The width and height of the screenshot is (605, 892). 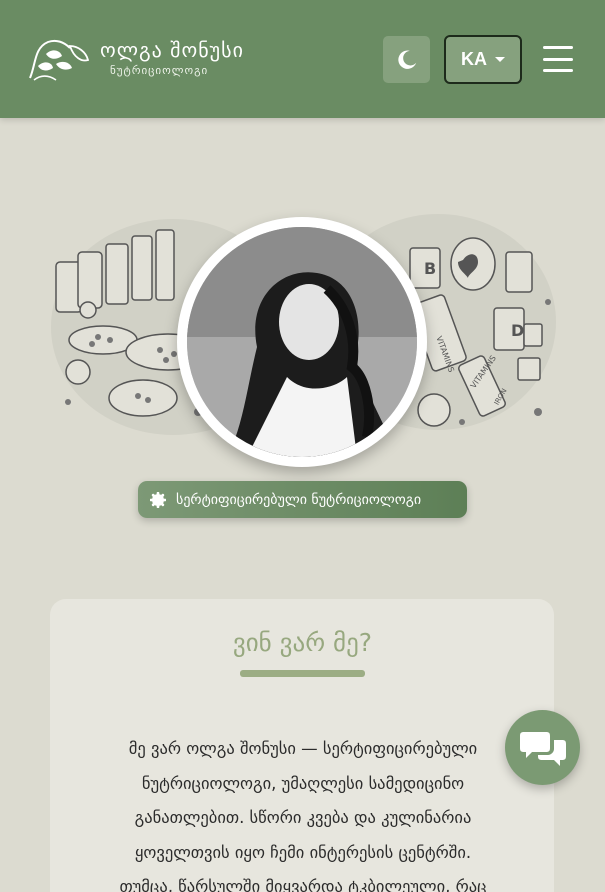 What do you see at coordinates (302, 642) in the screenshot?
I see `about-title: ვინ ვარ მე?` at bounding box center [302, 642].